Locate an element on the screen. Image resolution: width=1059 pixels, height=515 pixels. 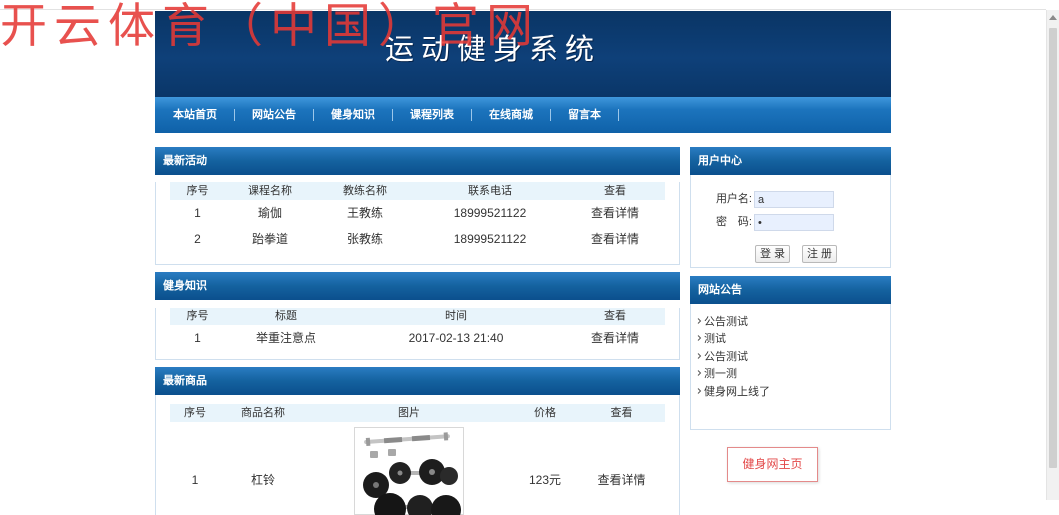
column-header-phone: 联系电话 is located at coordinates (490, 191).